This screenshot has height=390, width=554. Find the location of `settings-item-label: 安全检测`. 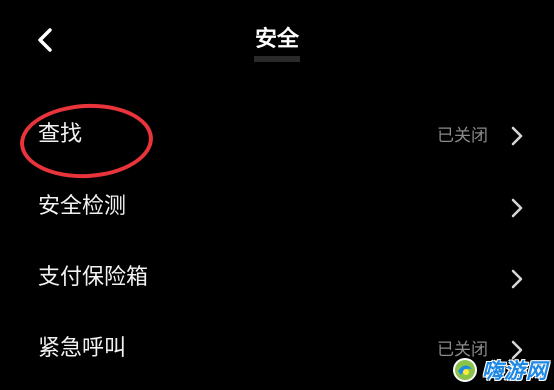

settings-item-label: 安全检测 is located at coordinates (82, 206).